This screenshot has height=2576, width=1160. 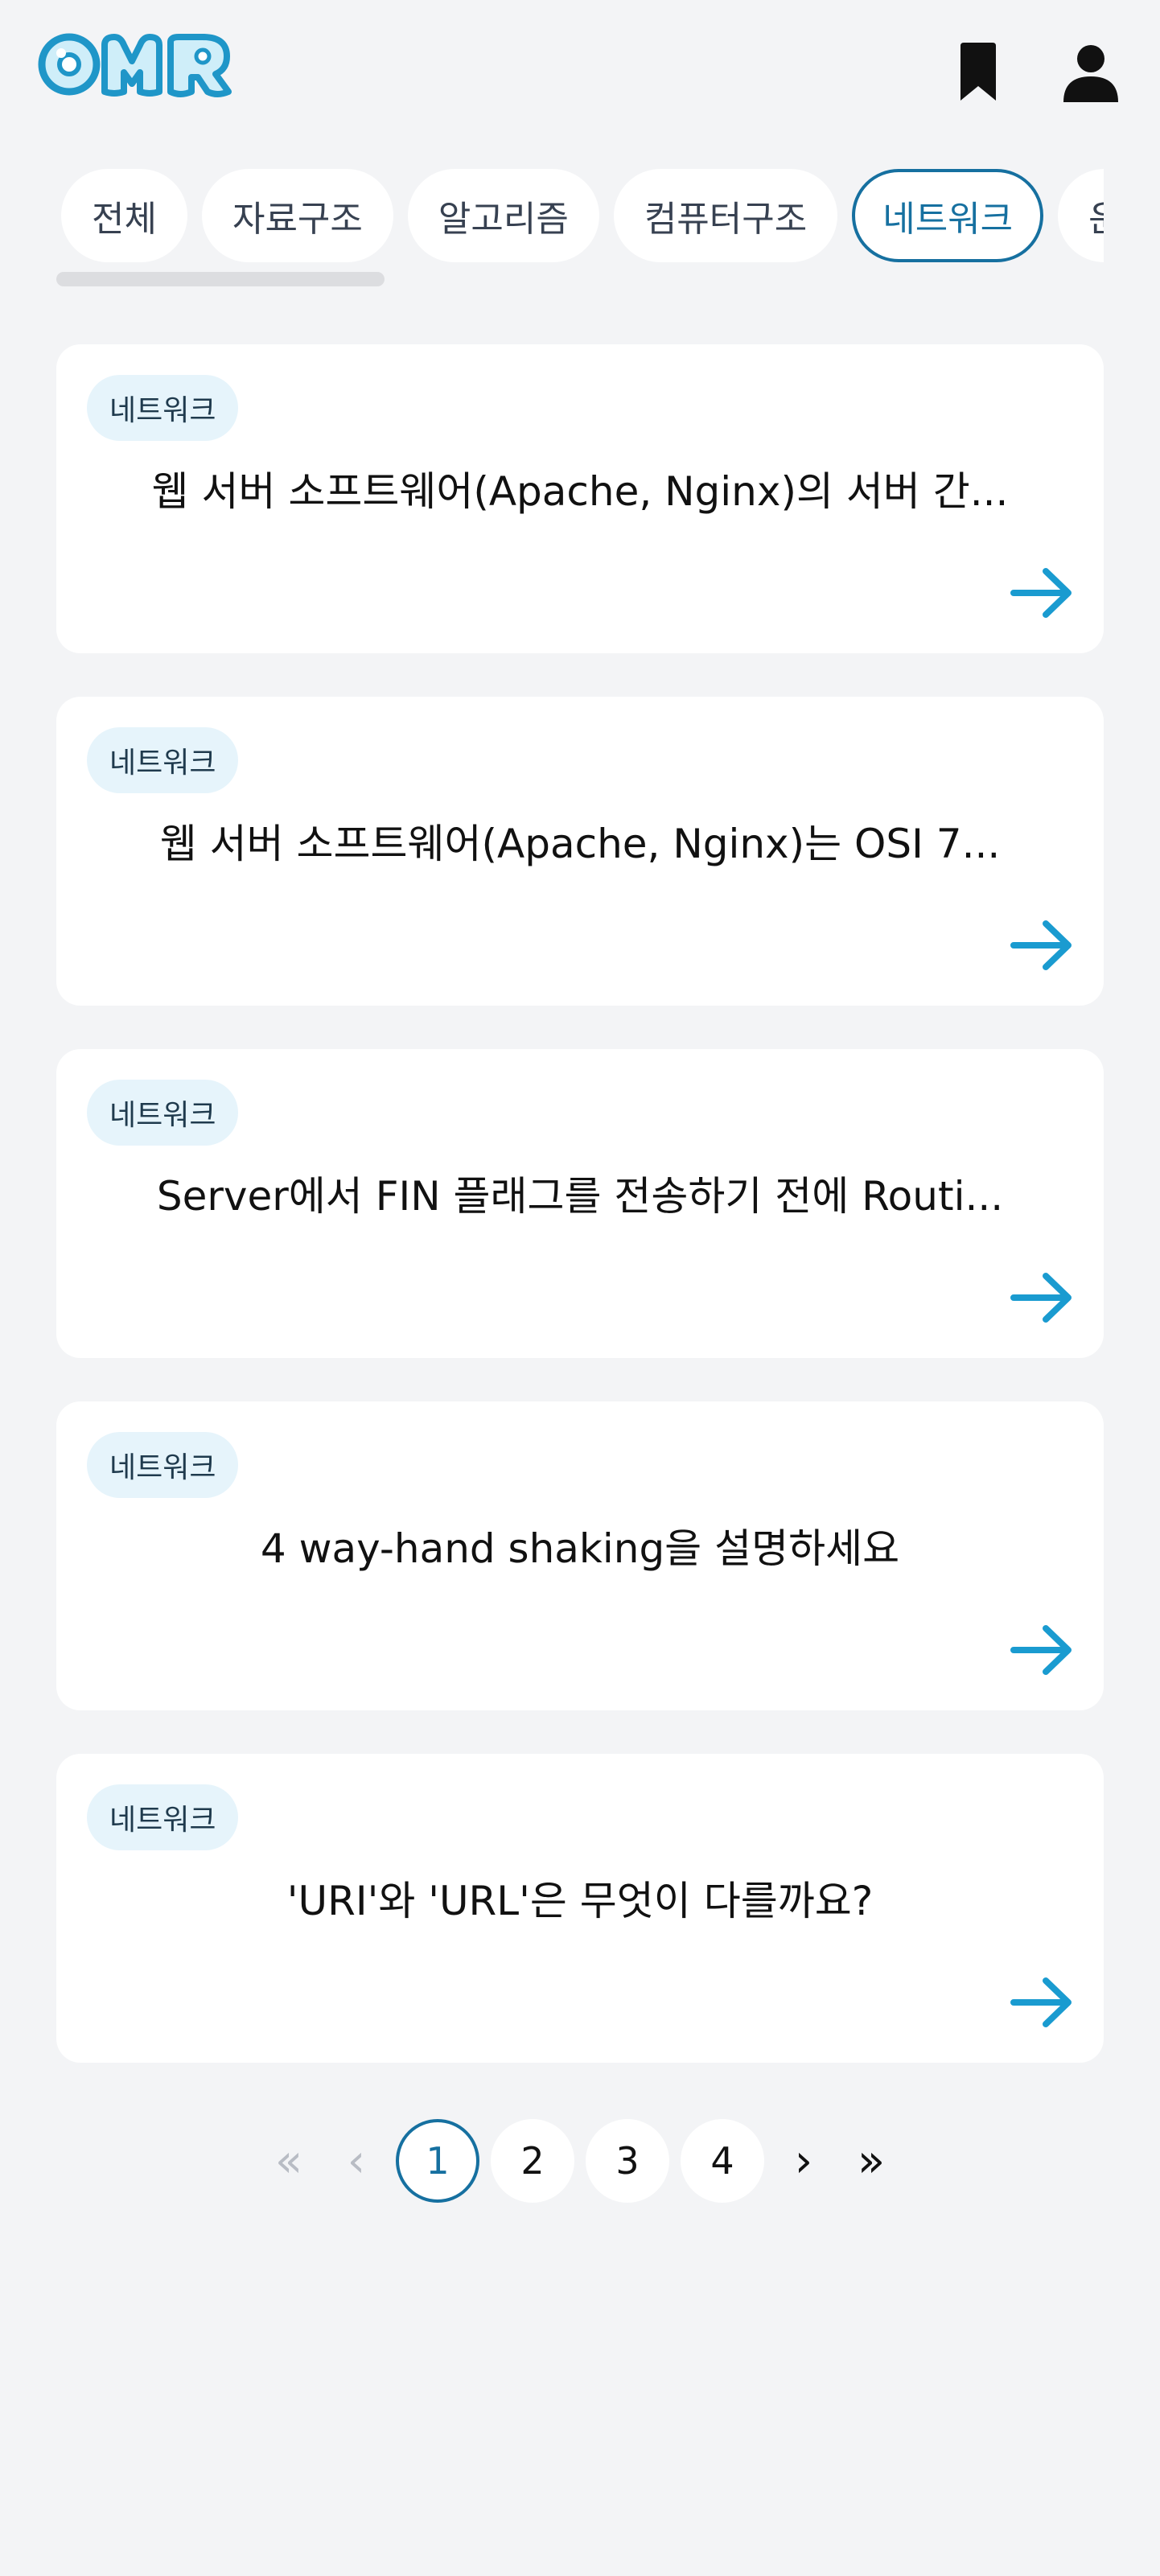 I want to click on pagination: « ‹ 1 2 3 4 › », so click(x=580, y=2160).